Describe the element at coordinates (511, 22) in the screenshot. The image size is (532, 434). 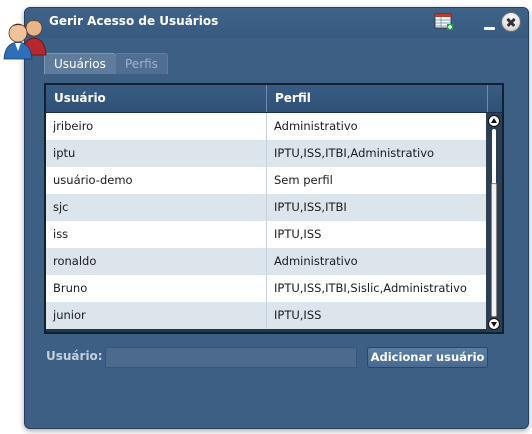
I see `close-button` at that location.